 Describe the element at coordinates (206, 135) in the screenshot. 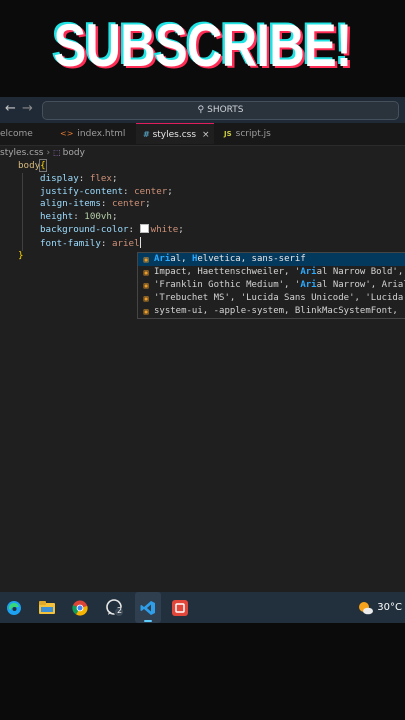

I see `close-icon: ×` at that location.